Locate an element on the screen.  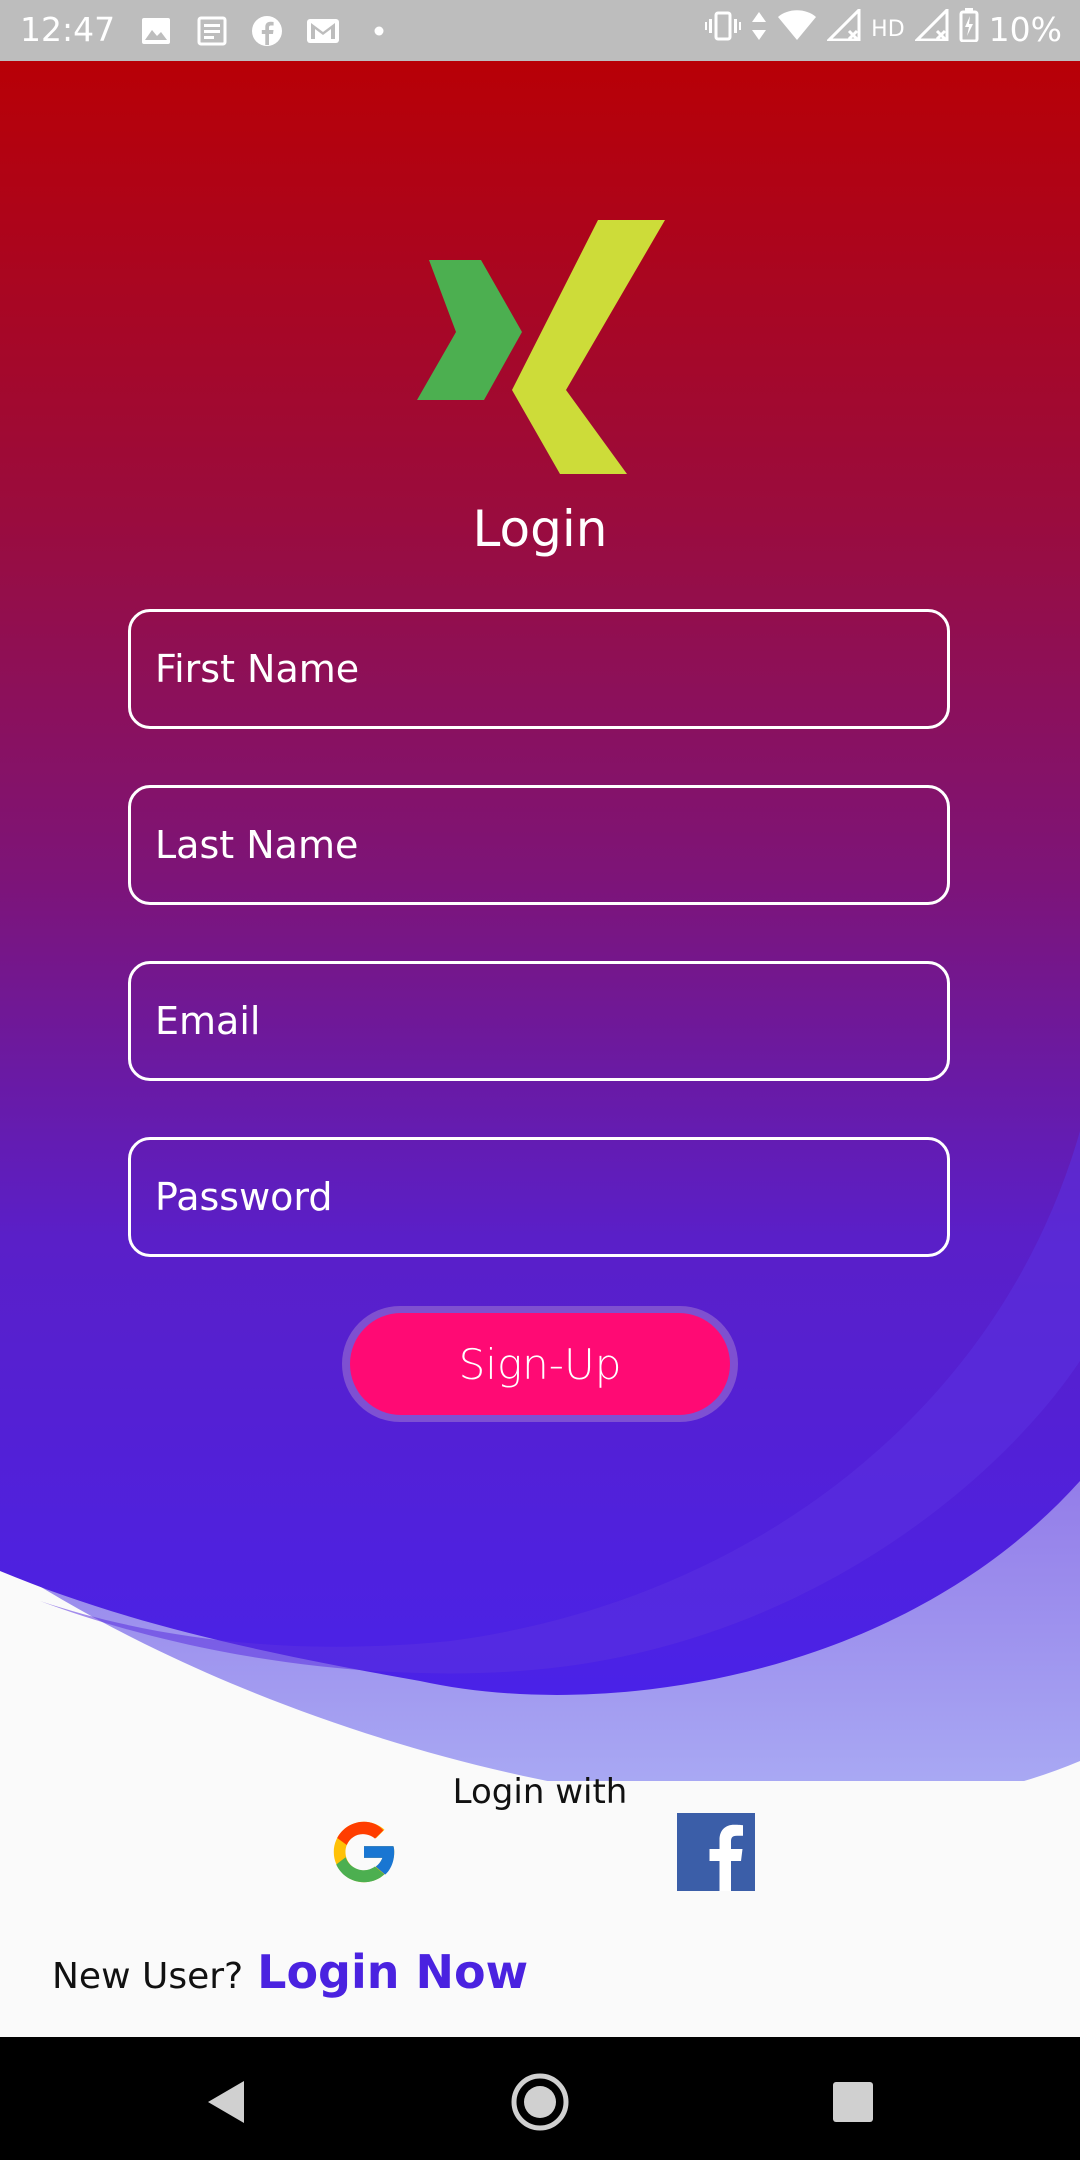
signup-button: Sign-Up is located at coordinates (540, 1364).